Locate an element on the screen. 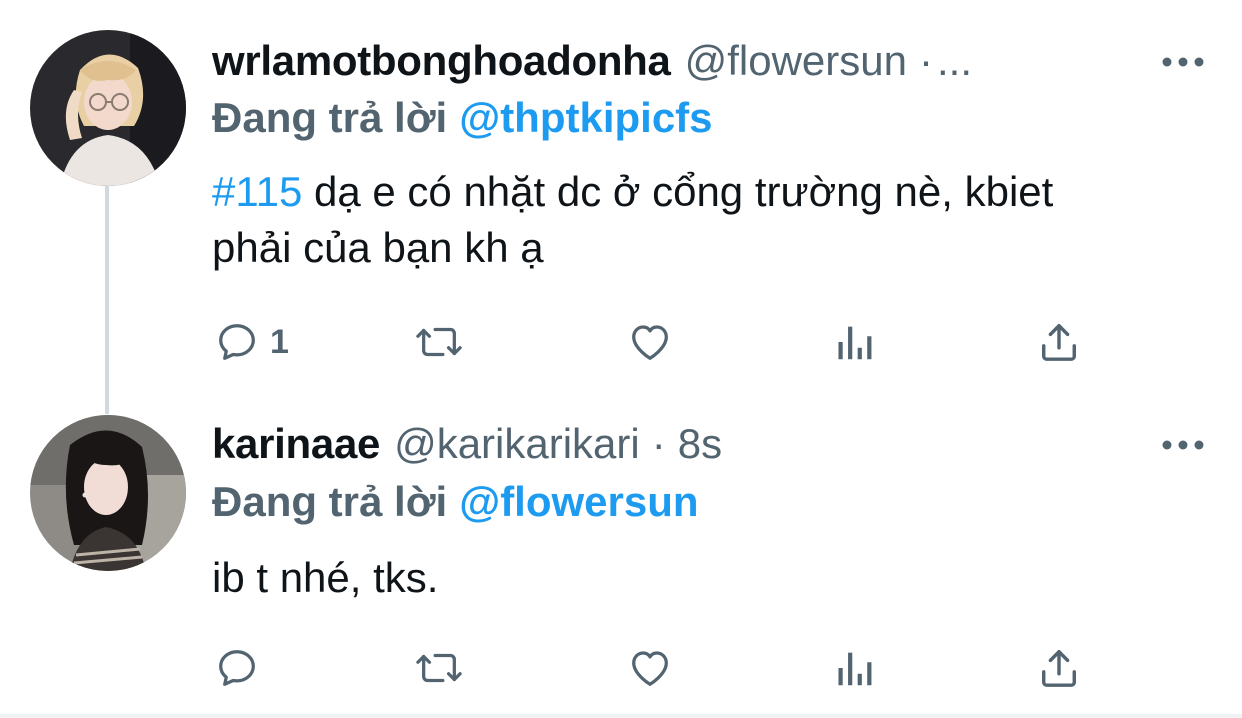 The width and height of the screenshot is (1242, 718). tweet-actions is located at coordinates (652, 668).